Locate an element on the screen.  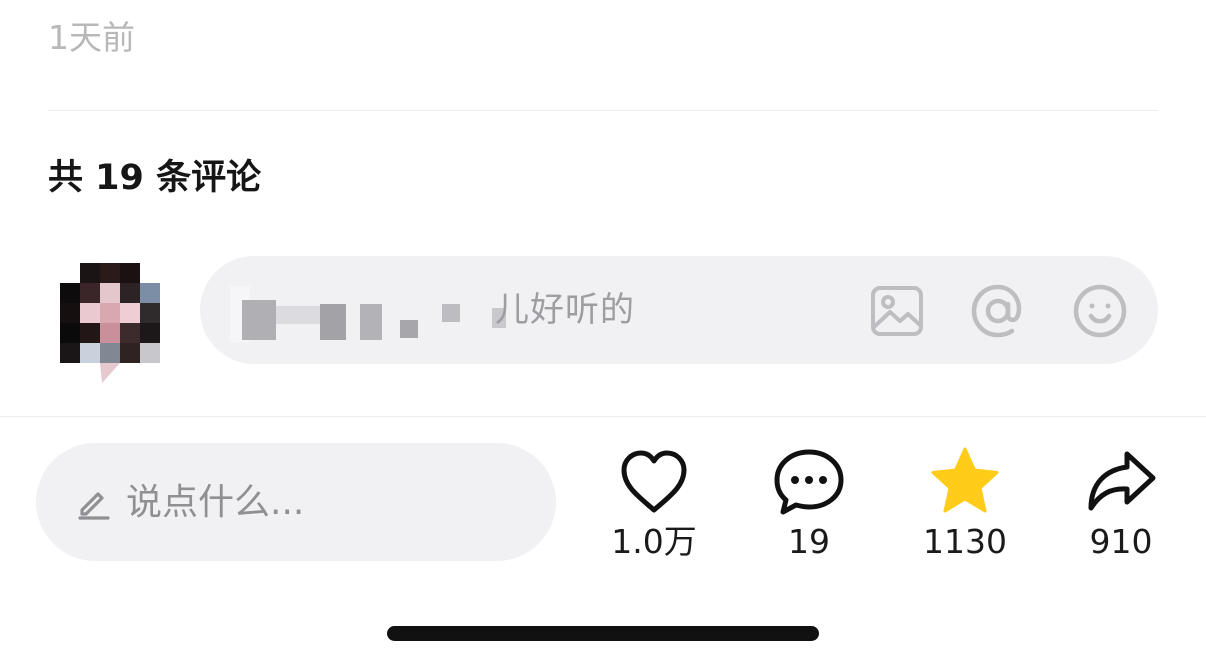
comment-button: 19 is located at coordinates (809, 504).